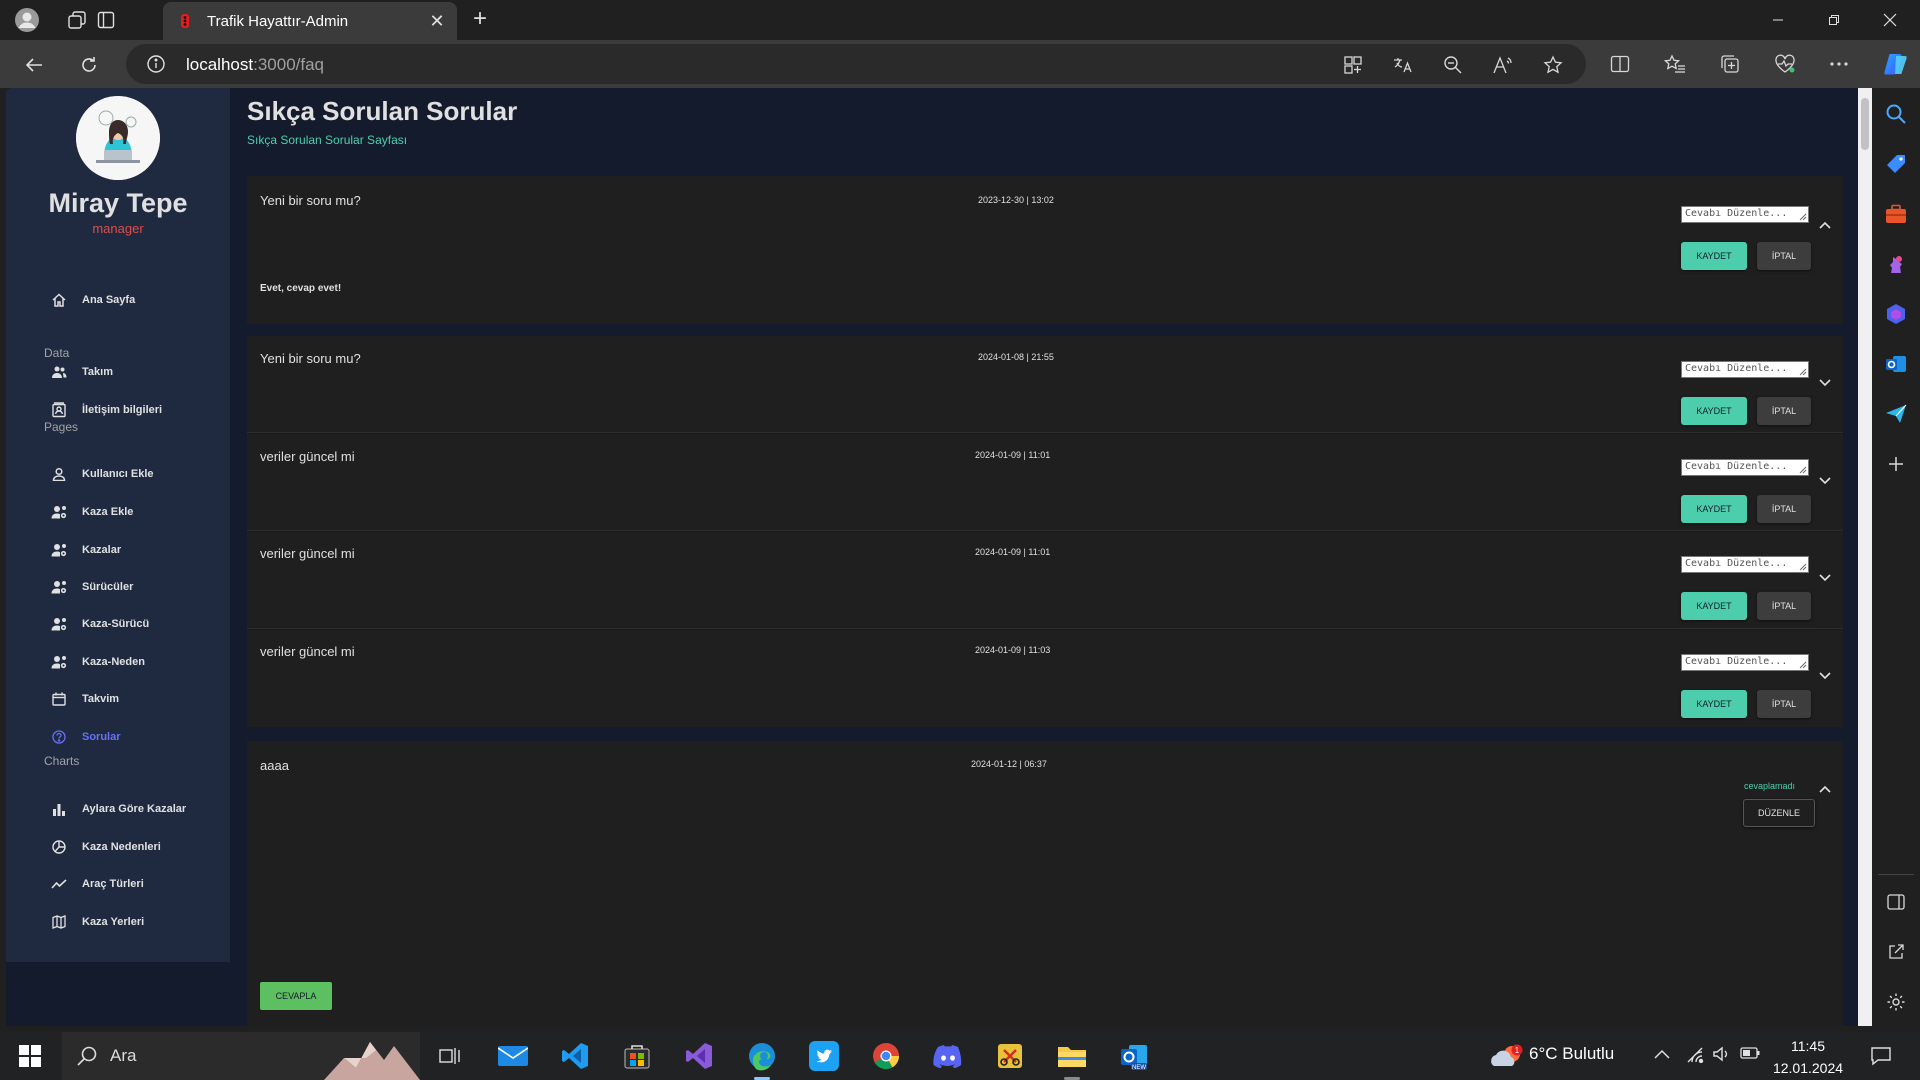 The height and width of the screenshot is (1080, 1920). What do you see at coordinates (89, 65) in the screenshot?
I see `refresh-icon` at bounding box center [89, 65].